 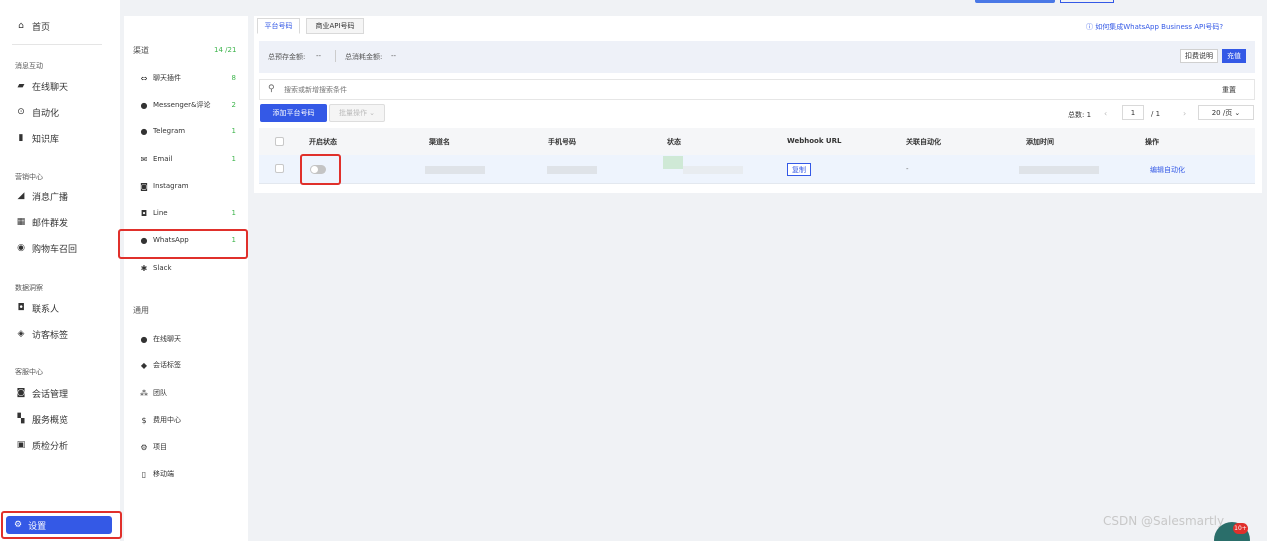 I want to click on chevron-down-icon: ⌄, so click(x=371, y=113).